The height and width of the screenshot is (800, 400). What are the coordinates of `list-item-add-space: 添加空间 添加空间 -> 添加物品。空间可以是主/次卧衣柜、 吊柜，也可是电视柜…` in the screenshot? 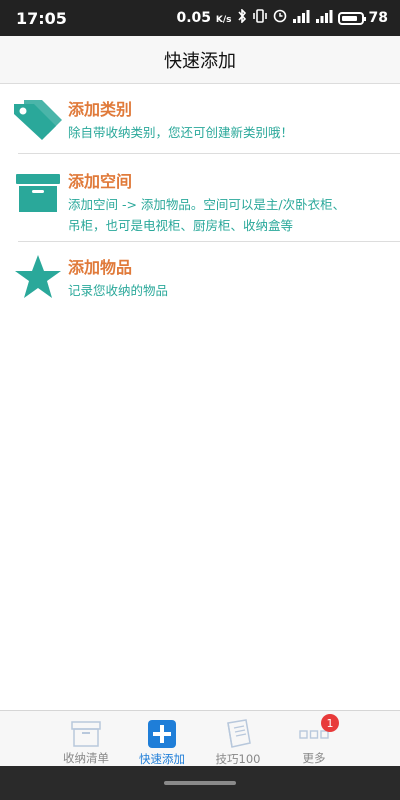 It's located at (200, 198).